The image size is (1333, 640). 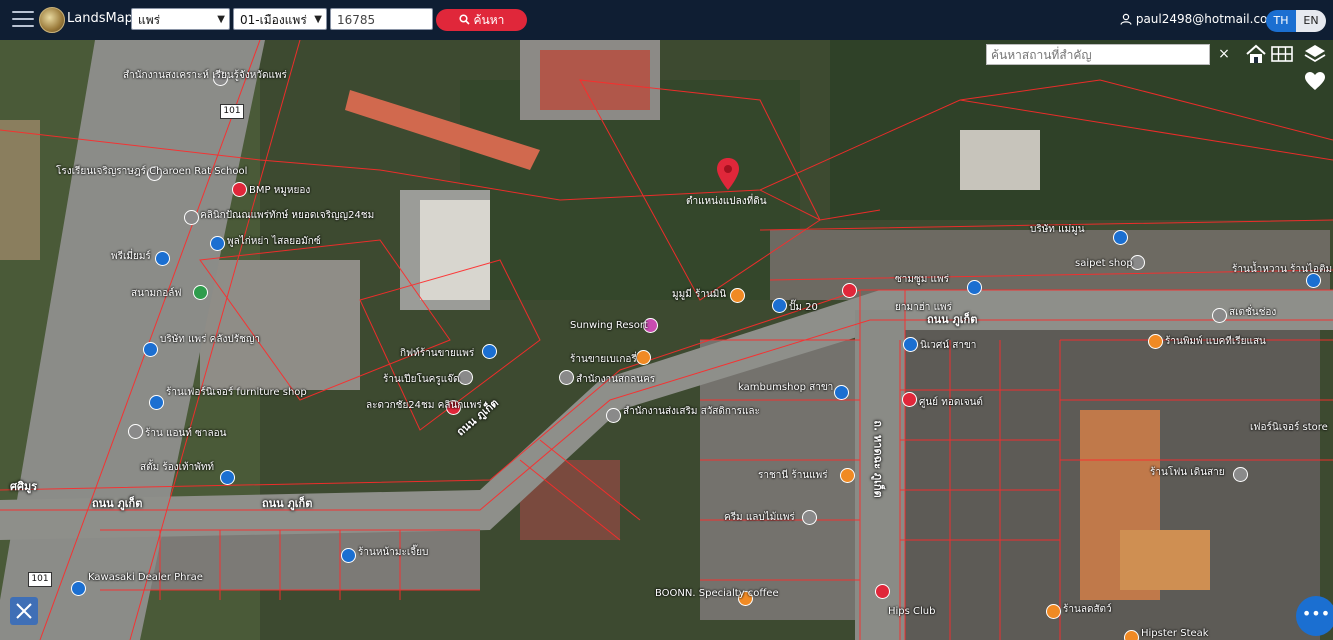 I want to click on brand-name: LandsMaps, so click(x=103, y=18).